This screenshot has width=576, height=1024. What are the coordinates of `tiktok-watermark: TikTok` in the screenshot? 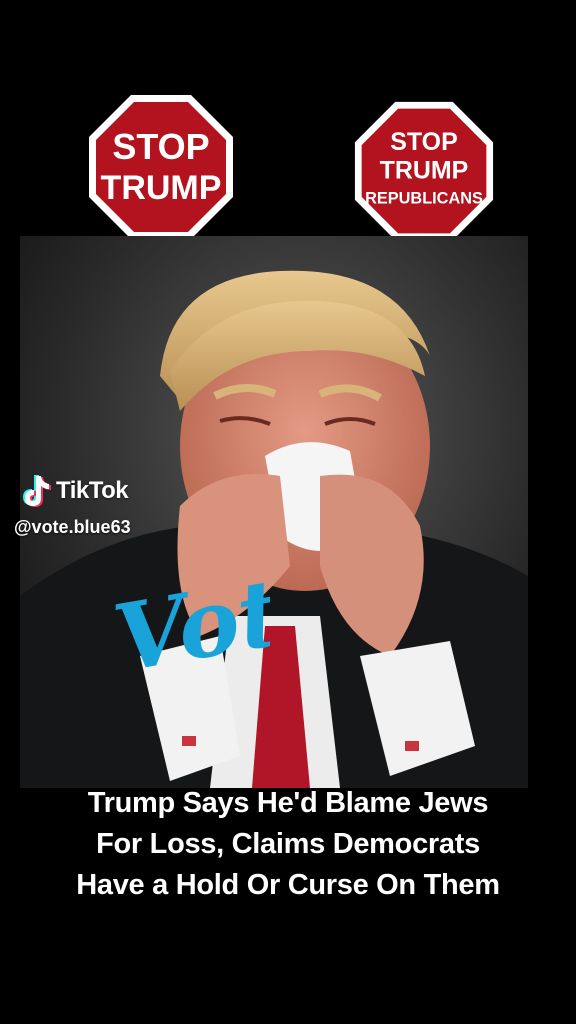 It's located at (73, 491).